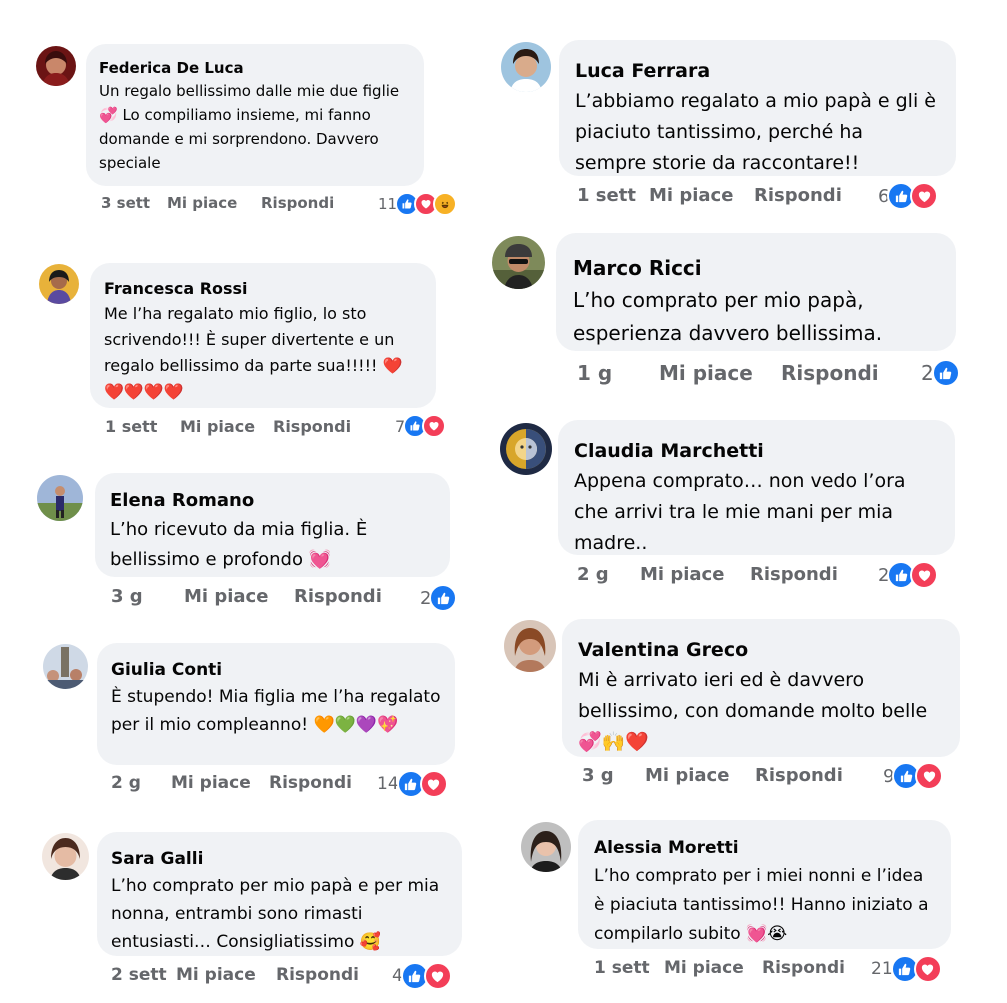 This screenshot has height=1003, width=1007. Describe the element at coordinates (421, 426) in the screenshot. I see `reaction-summary: 7` at that location.